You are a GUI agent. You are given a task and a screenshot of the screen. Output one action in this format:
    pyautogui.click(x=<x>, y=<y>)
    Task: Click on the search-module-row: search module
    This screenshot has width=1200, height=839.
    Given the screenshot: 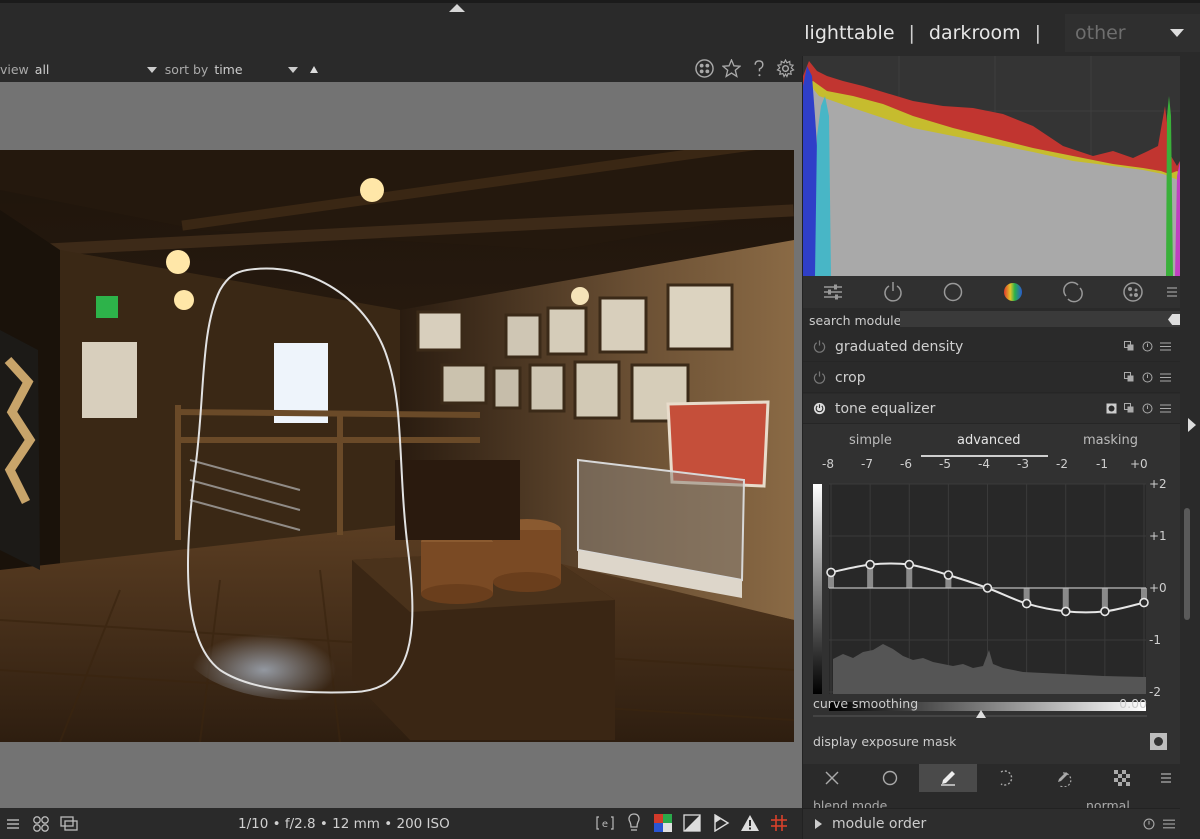 What is the action you would take?
    pyautogui.click(x=995, y=320)
    